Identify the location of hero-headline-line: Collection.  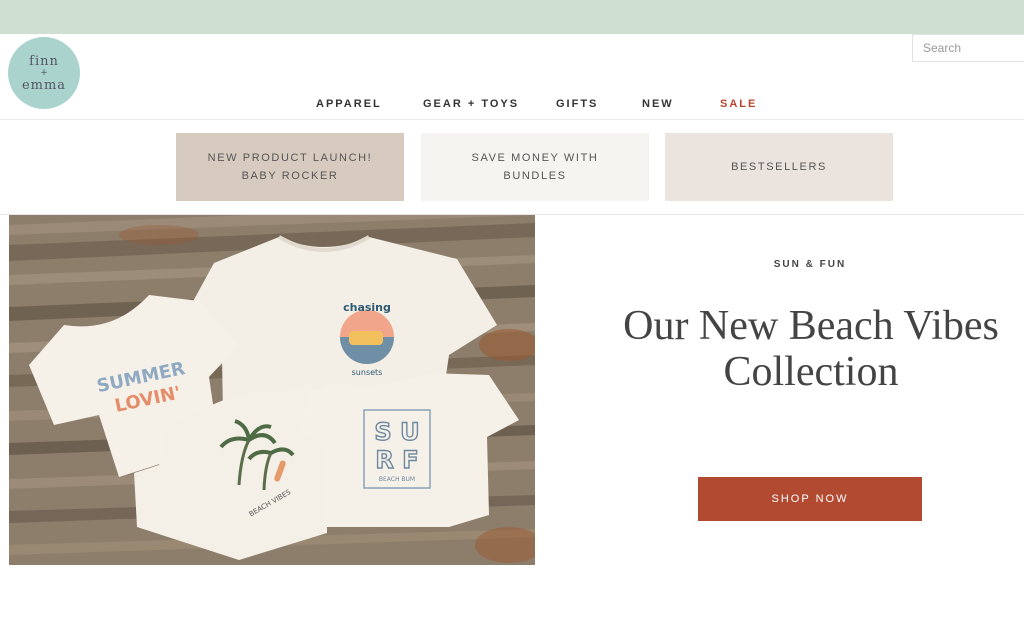
(811, 372).